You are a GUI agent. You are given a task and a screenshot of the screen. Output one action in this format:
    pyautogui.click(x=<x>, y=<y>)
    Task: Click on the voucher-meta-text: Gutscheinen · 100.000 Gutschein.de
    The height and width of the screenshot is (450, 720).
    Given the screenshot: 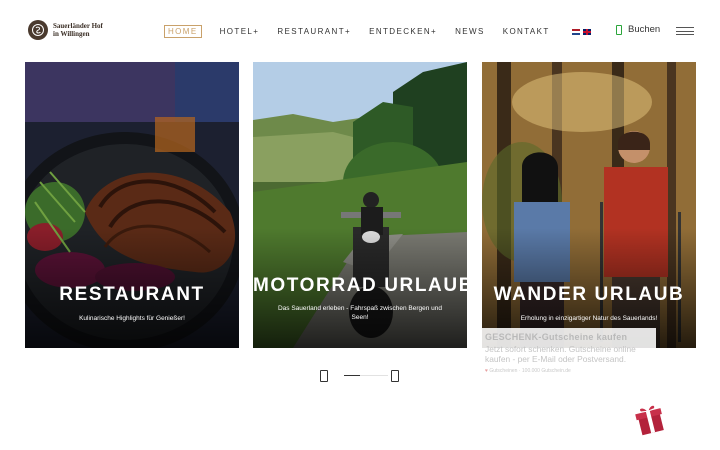 What is the action you would take?
    pyautogui.click(x=530, y=371)
    